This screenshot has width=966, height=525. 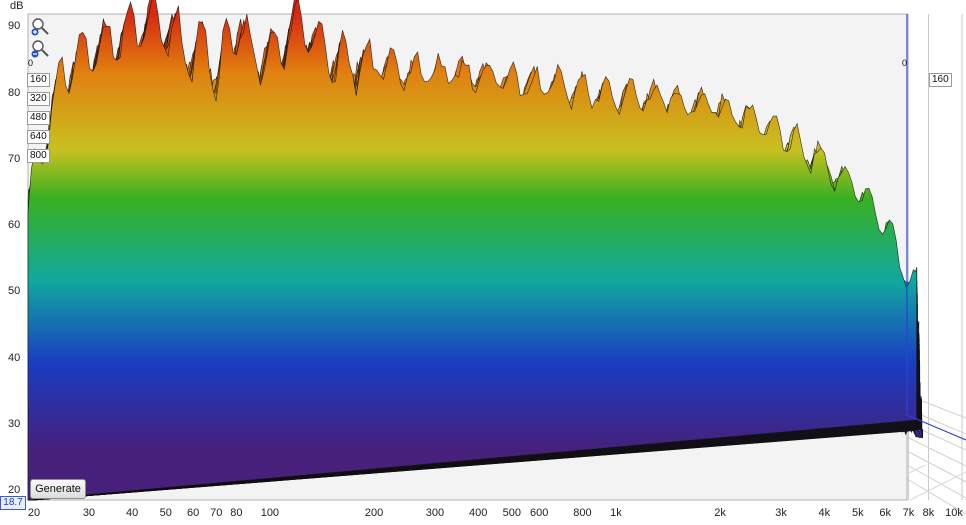 I want to click on x-tick-label: 6k, so click(x=885, y=513).